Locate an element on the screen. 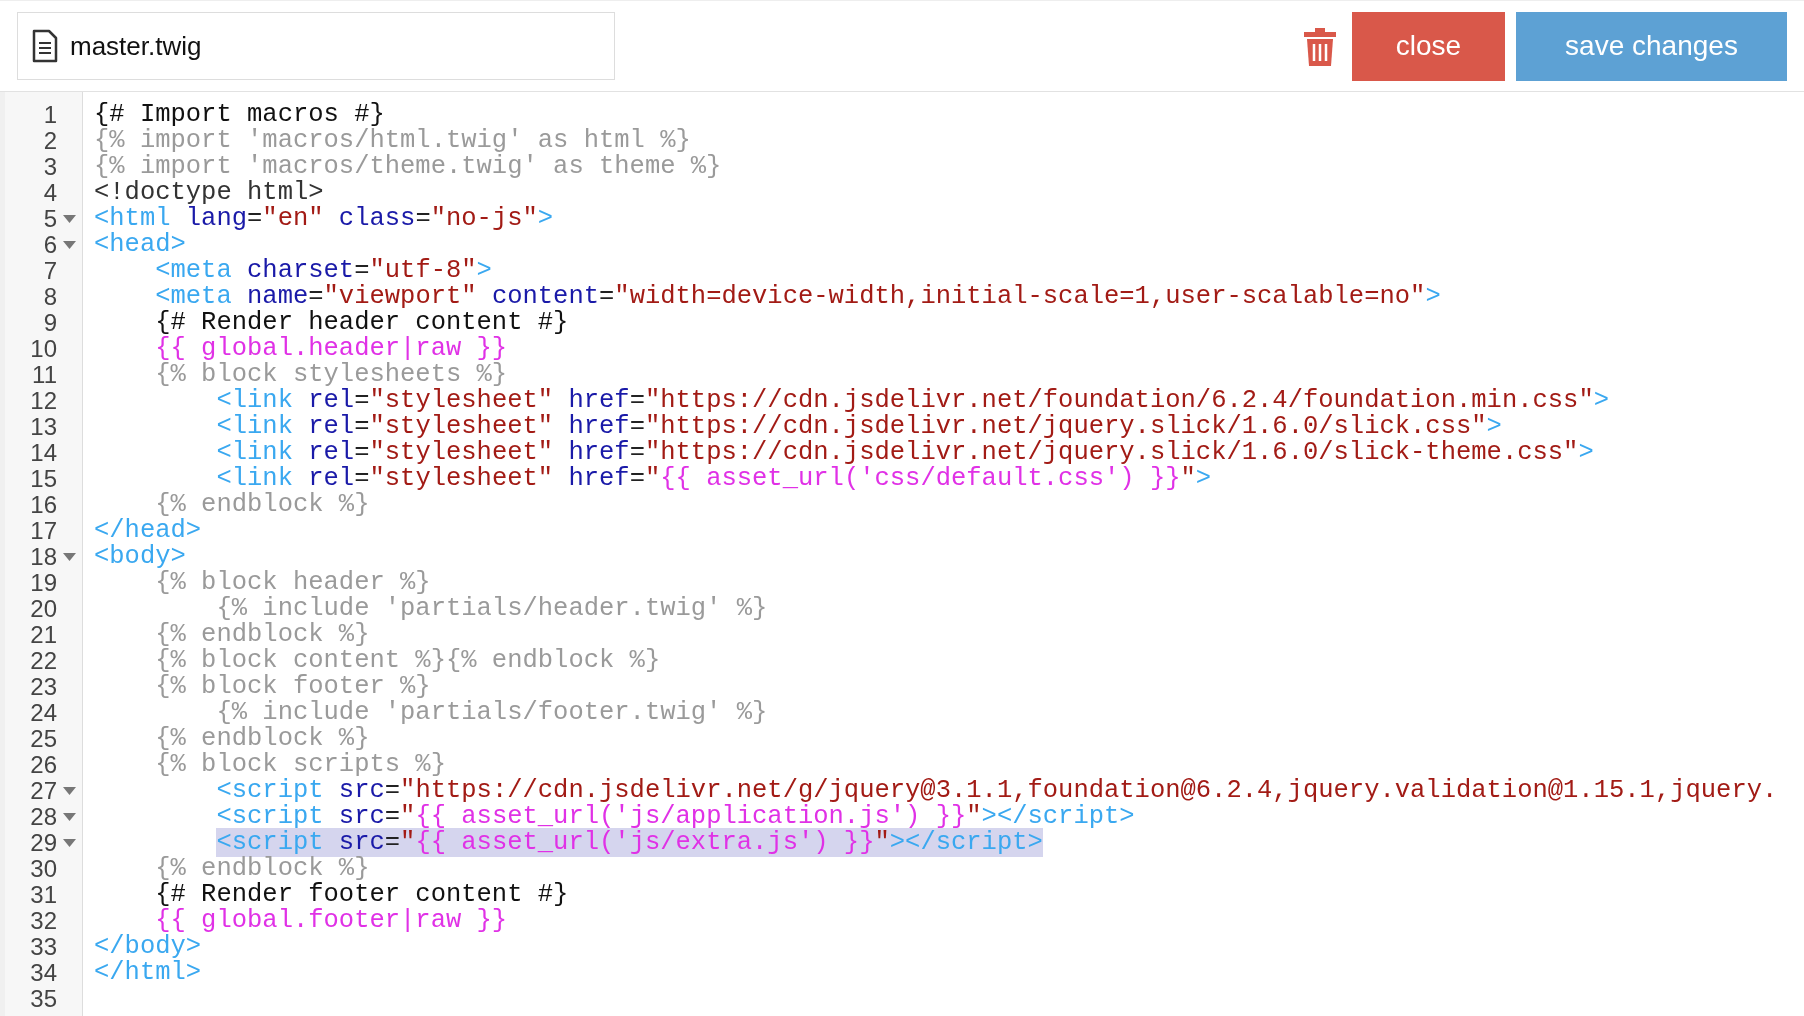  save-changes-button: save changes is located at coordinates (1651, 46).